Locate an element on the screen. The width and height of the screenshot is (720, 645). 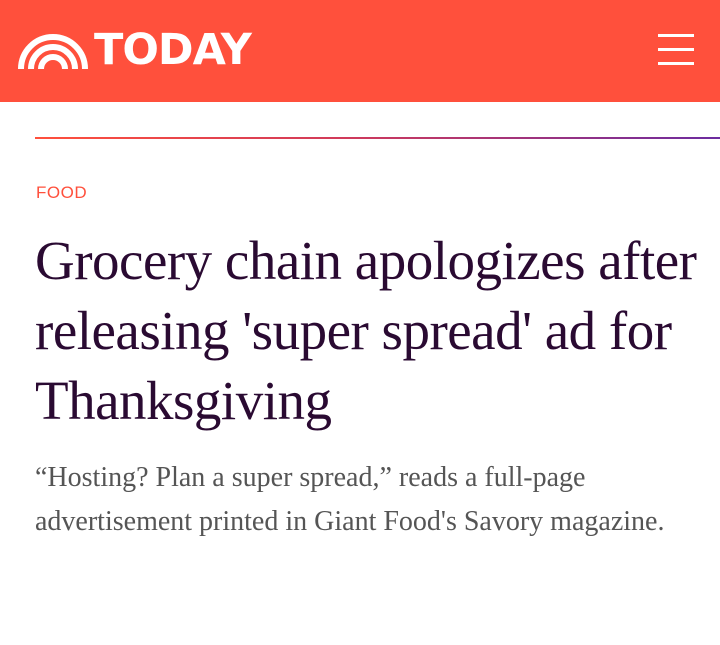
rainbow-logo-icon is located at coordinates (53, 51).